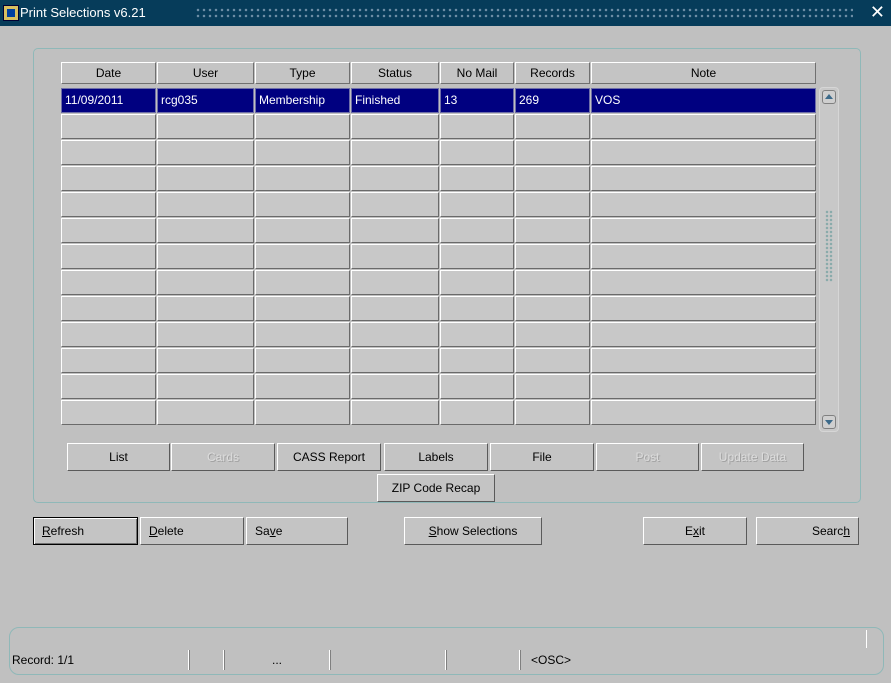 The height and width of the screenshot is (683, 891). I want to click on table-cell-no-mail: 13, so click(477, 100).